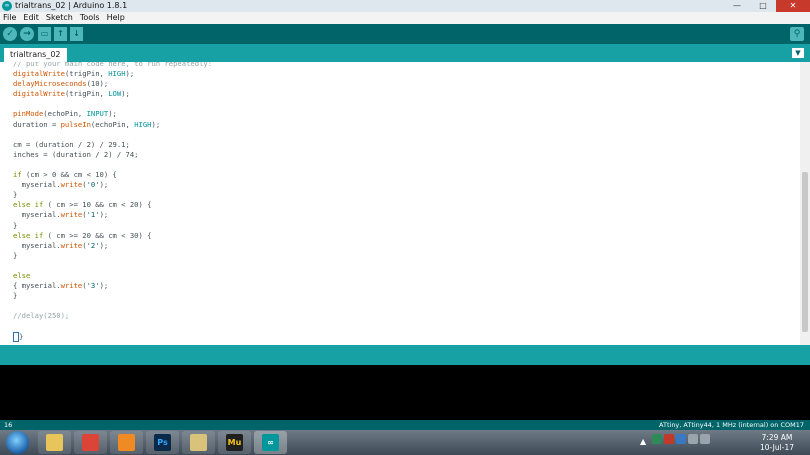  Describe the element at coordinates (60, 34) in the screenshot. I see `open-button: ↑` at that location.